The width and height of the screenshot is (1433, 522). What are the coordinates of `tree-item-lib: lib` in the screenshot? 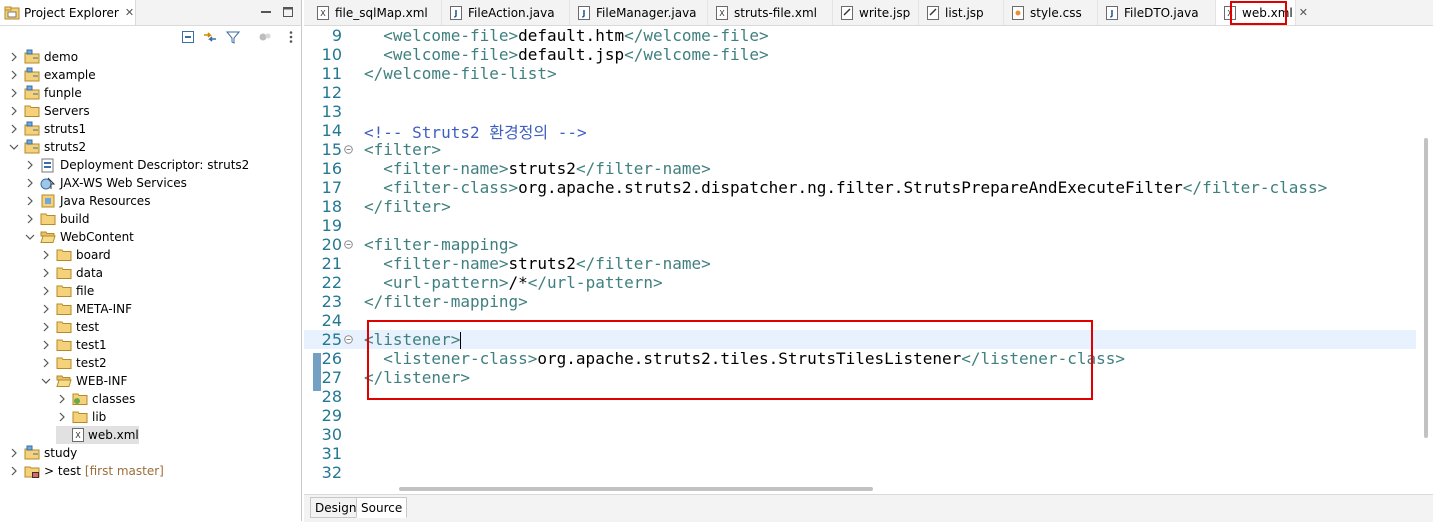 It's located at (81, 417).